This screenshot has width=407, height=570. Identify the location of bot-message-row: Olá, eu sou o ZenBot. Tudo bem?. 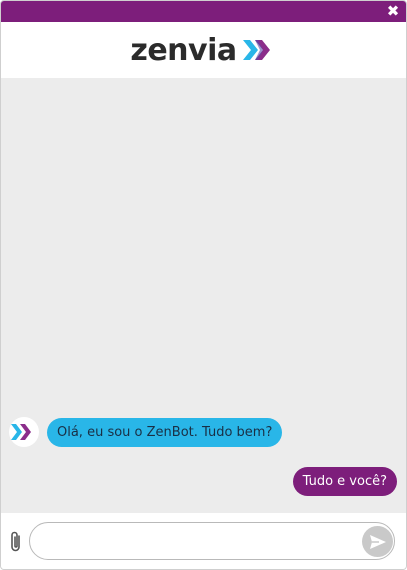
(146, 432).